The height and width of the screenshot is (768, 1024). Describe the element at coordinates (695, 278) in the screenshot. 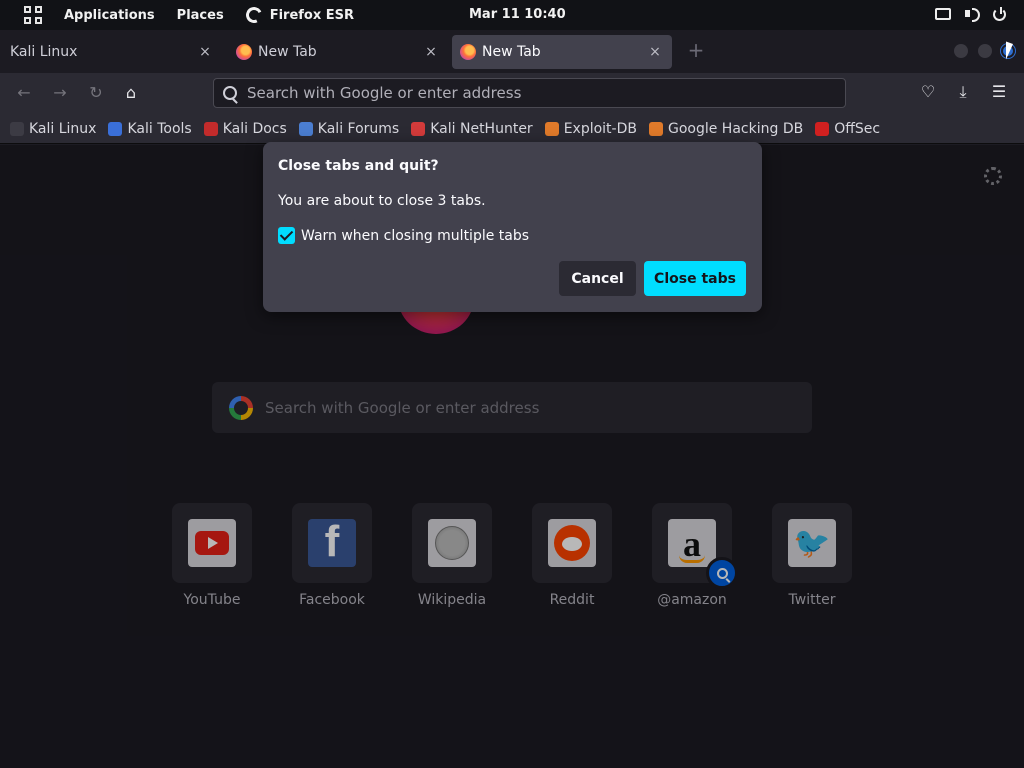

I see `close-tabs-button: Close tabs` at that location.